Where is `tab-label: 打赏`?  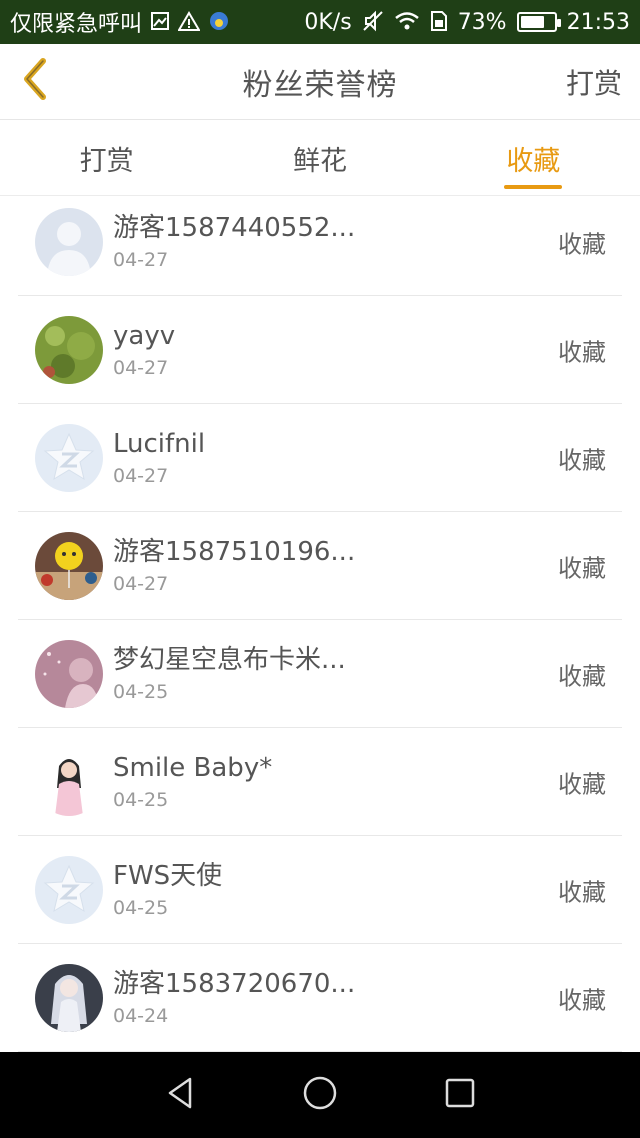
tab-label: 打赏 is located at coordinates (106, 161).